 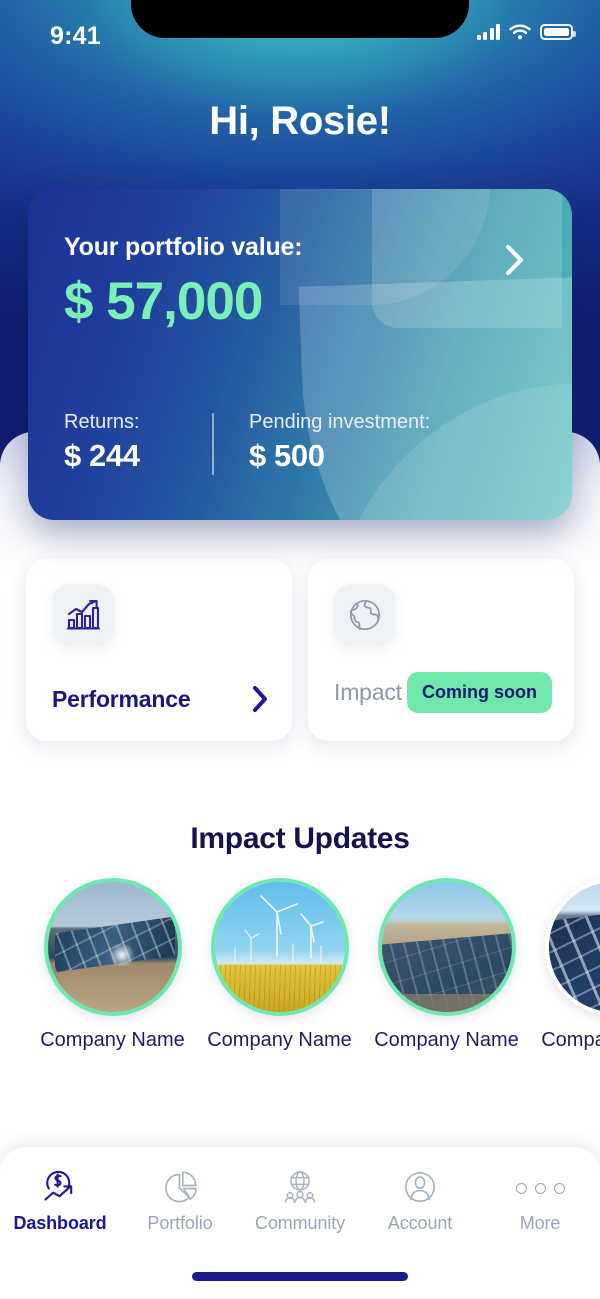 What do you see at coordinates (260, 699) in the screenshot?
I see `performance-chevron-right-icon` at bounding box center [260, 699].